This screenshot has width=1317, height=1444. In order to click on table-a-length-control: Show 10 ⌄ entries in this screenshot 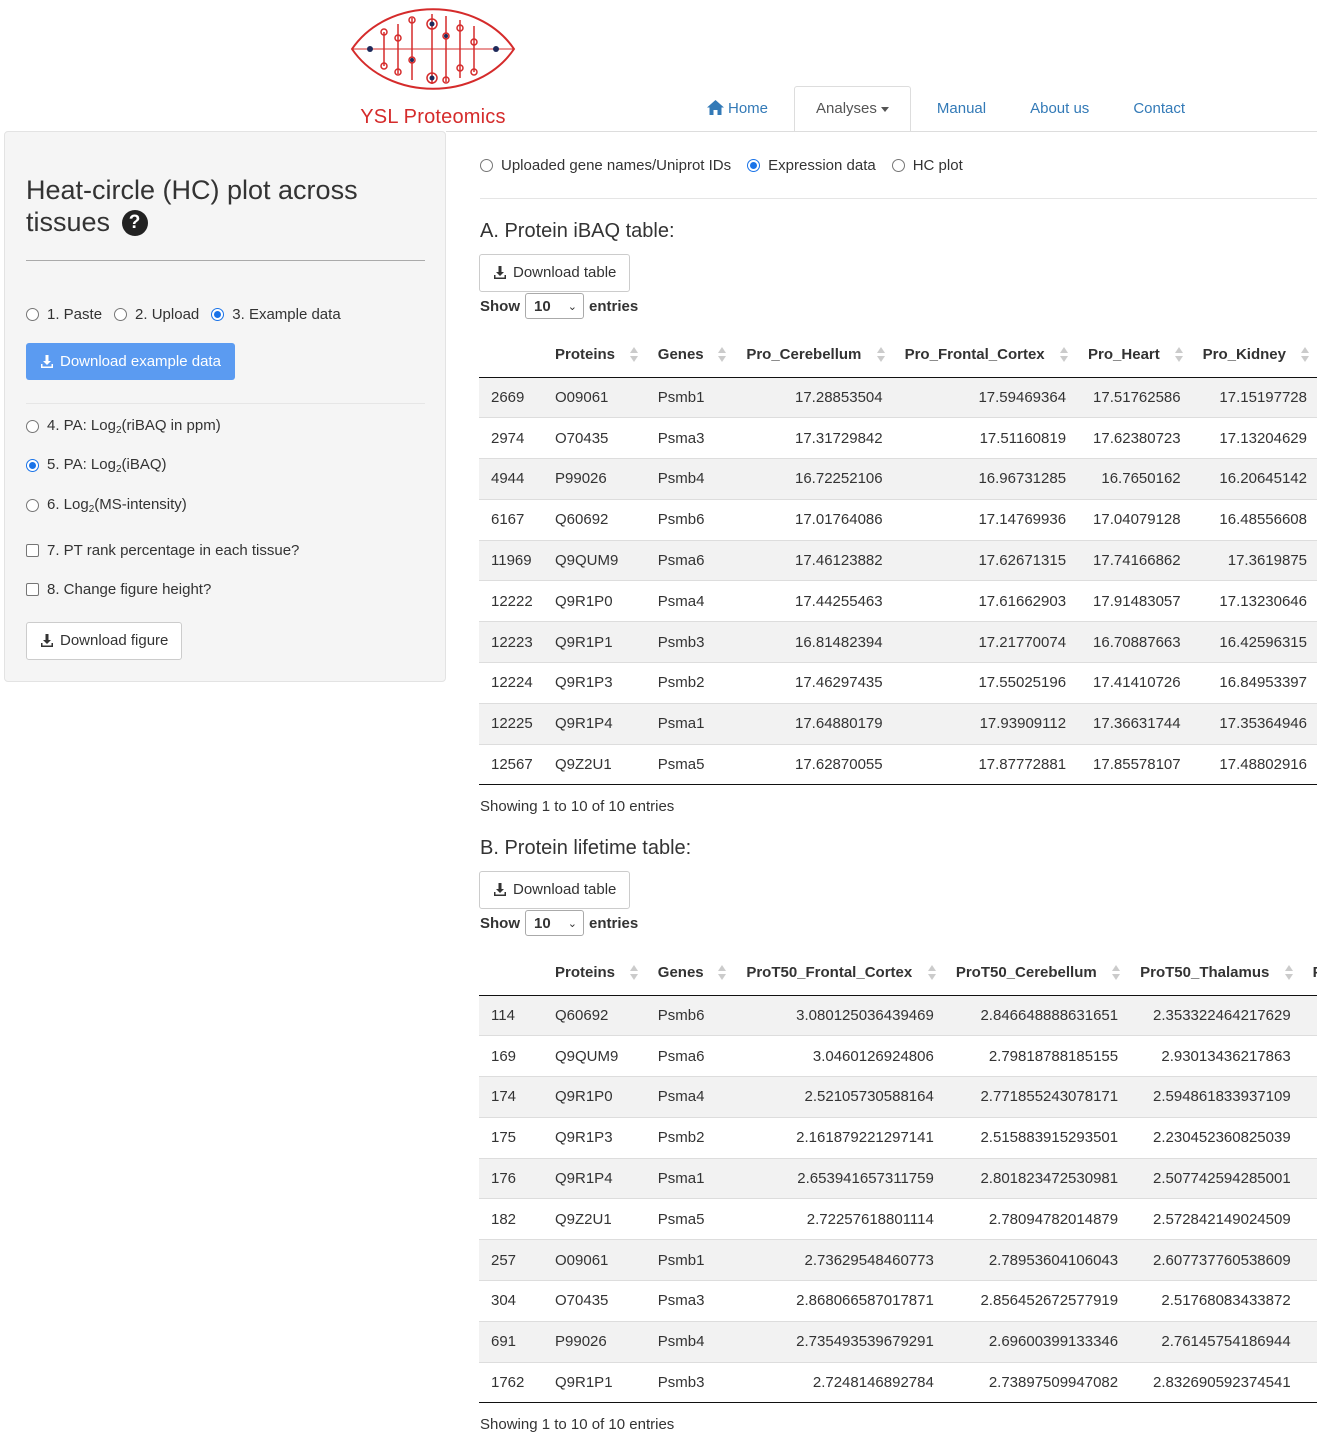, I will do `click(559, 306)`.